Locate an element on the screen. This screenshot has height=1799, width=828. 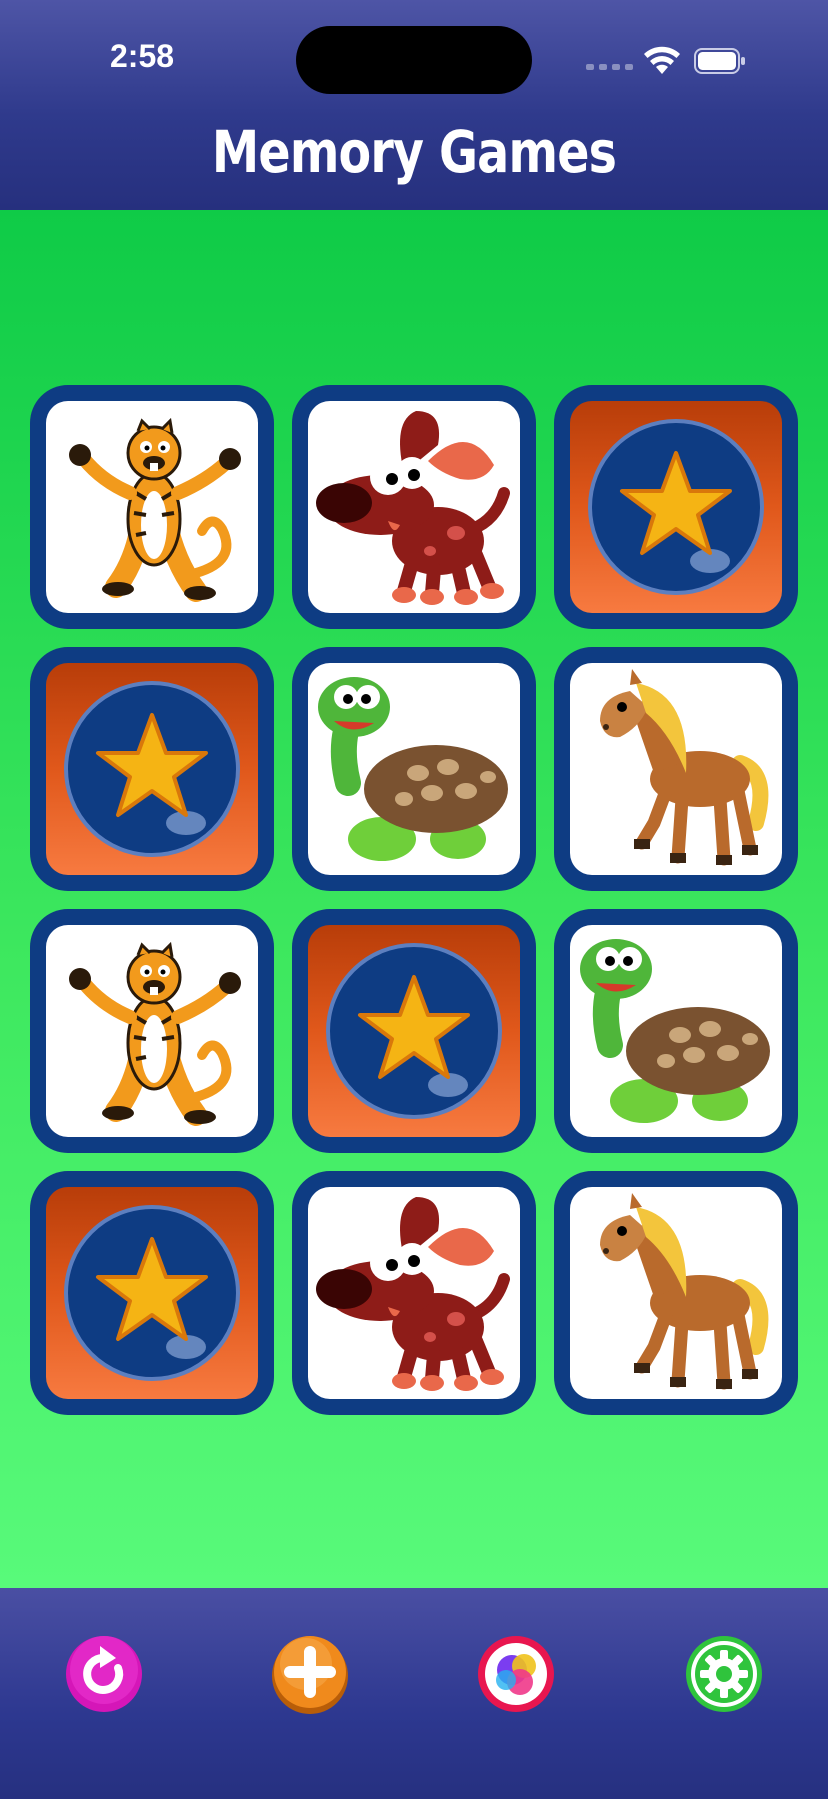
status-time: 2:58 is located at coordinates (142, 56).